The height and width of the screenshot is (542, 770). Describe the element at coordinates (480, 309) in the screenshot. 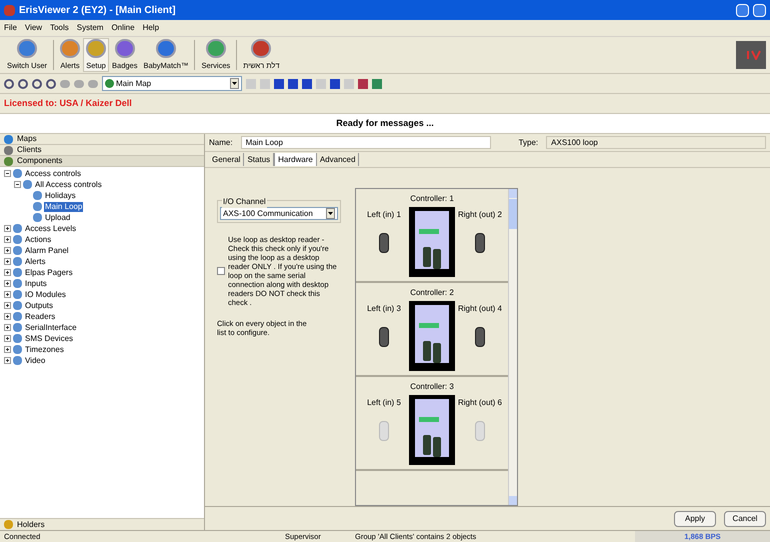

I see `reader-label: Right (out) 4` at that location.